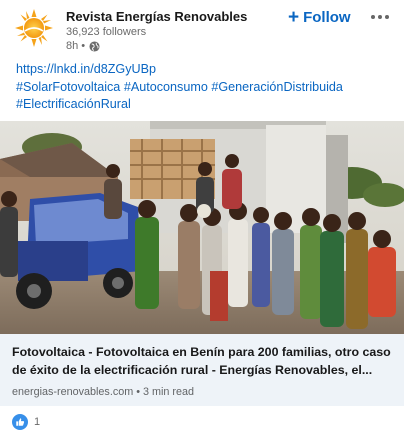 This screenshot has width=404, height=438. What do you see at coordinates (73, 104) in the screenshot?
I see `hashtag-electrificacionrural: #ElectrificaciónRural` at bounding box center [73, 104].